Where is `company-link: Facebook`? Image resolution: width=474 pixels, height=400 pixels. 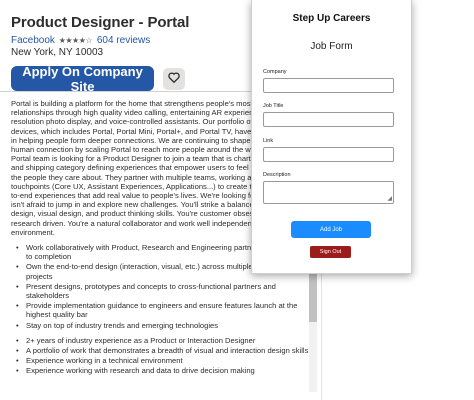 company-link: Facebook is located at coordinates (33, 40).